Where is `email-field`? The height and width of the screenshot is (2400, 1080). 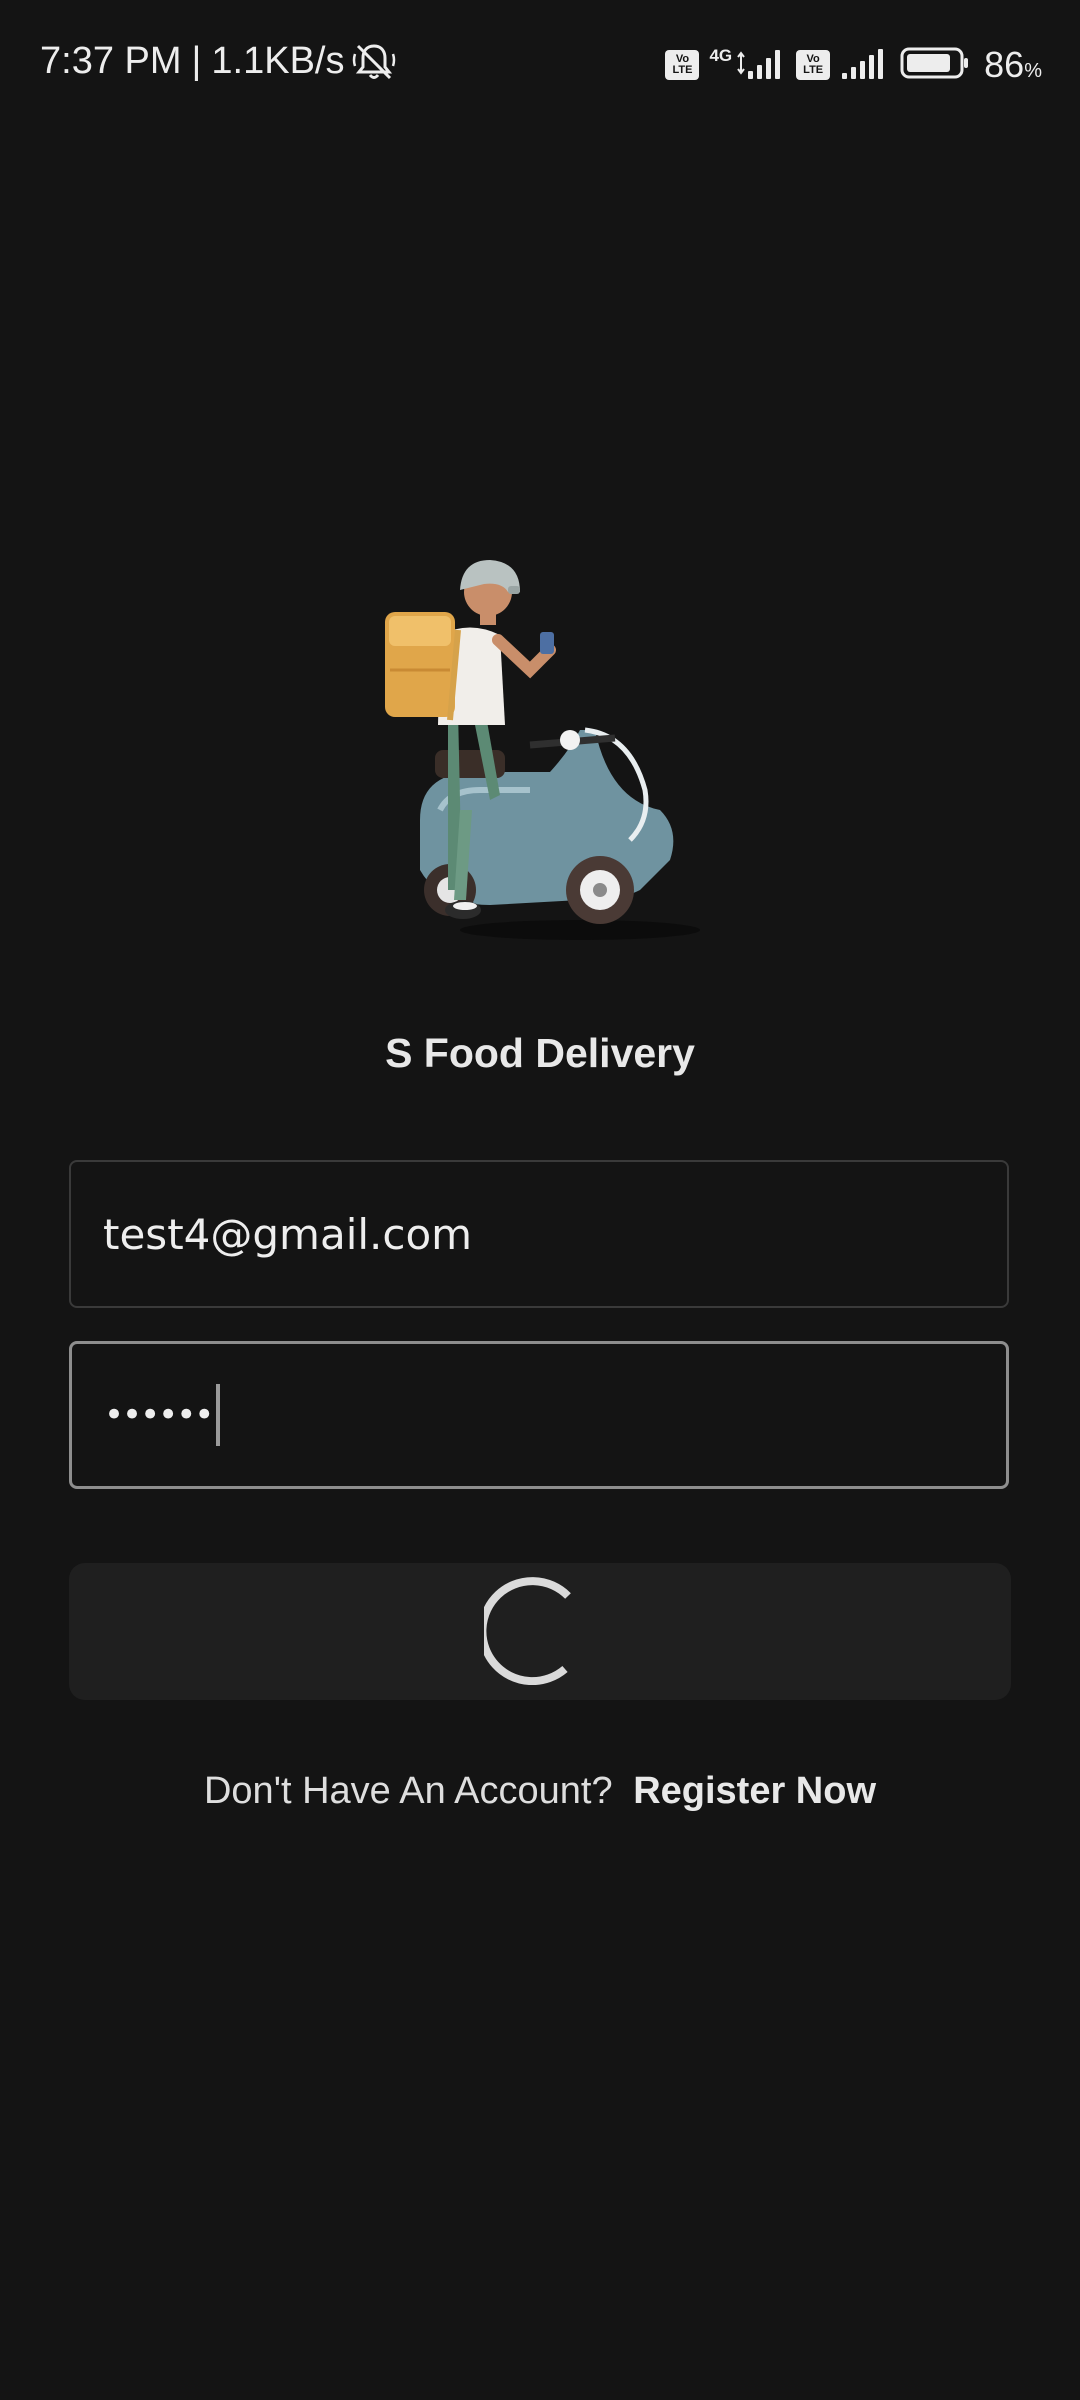 email-field is located at coordinates (539, 1234).